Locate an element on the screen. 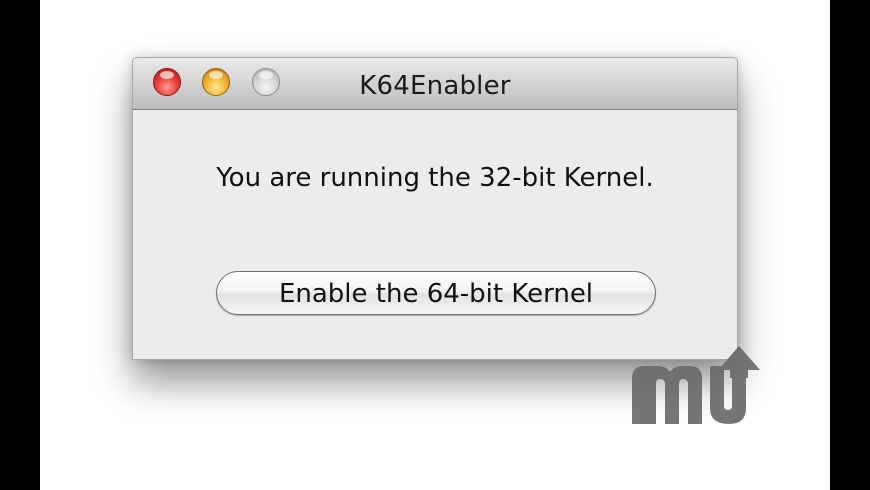  window-title: K64Enabler is located at coordinates (435, 86).